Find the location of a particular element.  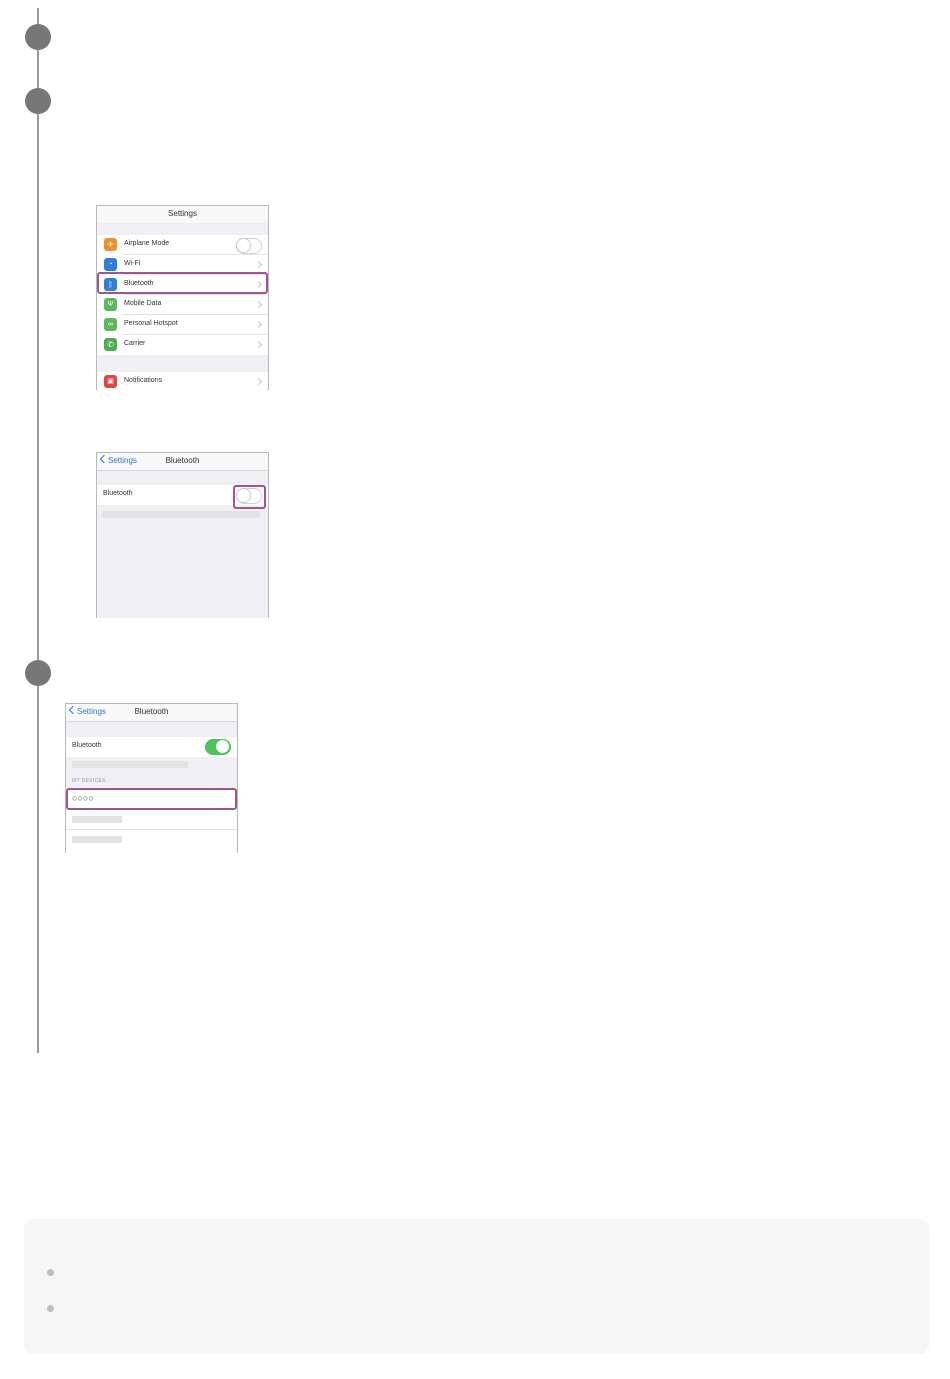

hotspot-icon: ∞ is located at coordinates (110, 324).